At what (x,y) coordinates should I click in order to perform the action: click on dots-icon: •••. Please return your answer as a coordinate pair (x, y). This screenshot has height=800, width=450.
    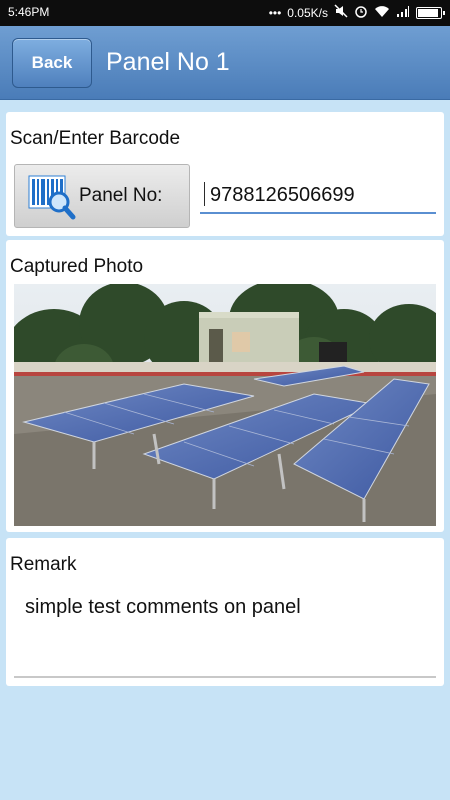
    Looking at the image, I should click on (275, 12).